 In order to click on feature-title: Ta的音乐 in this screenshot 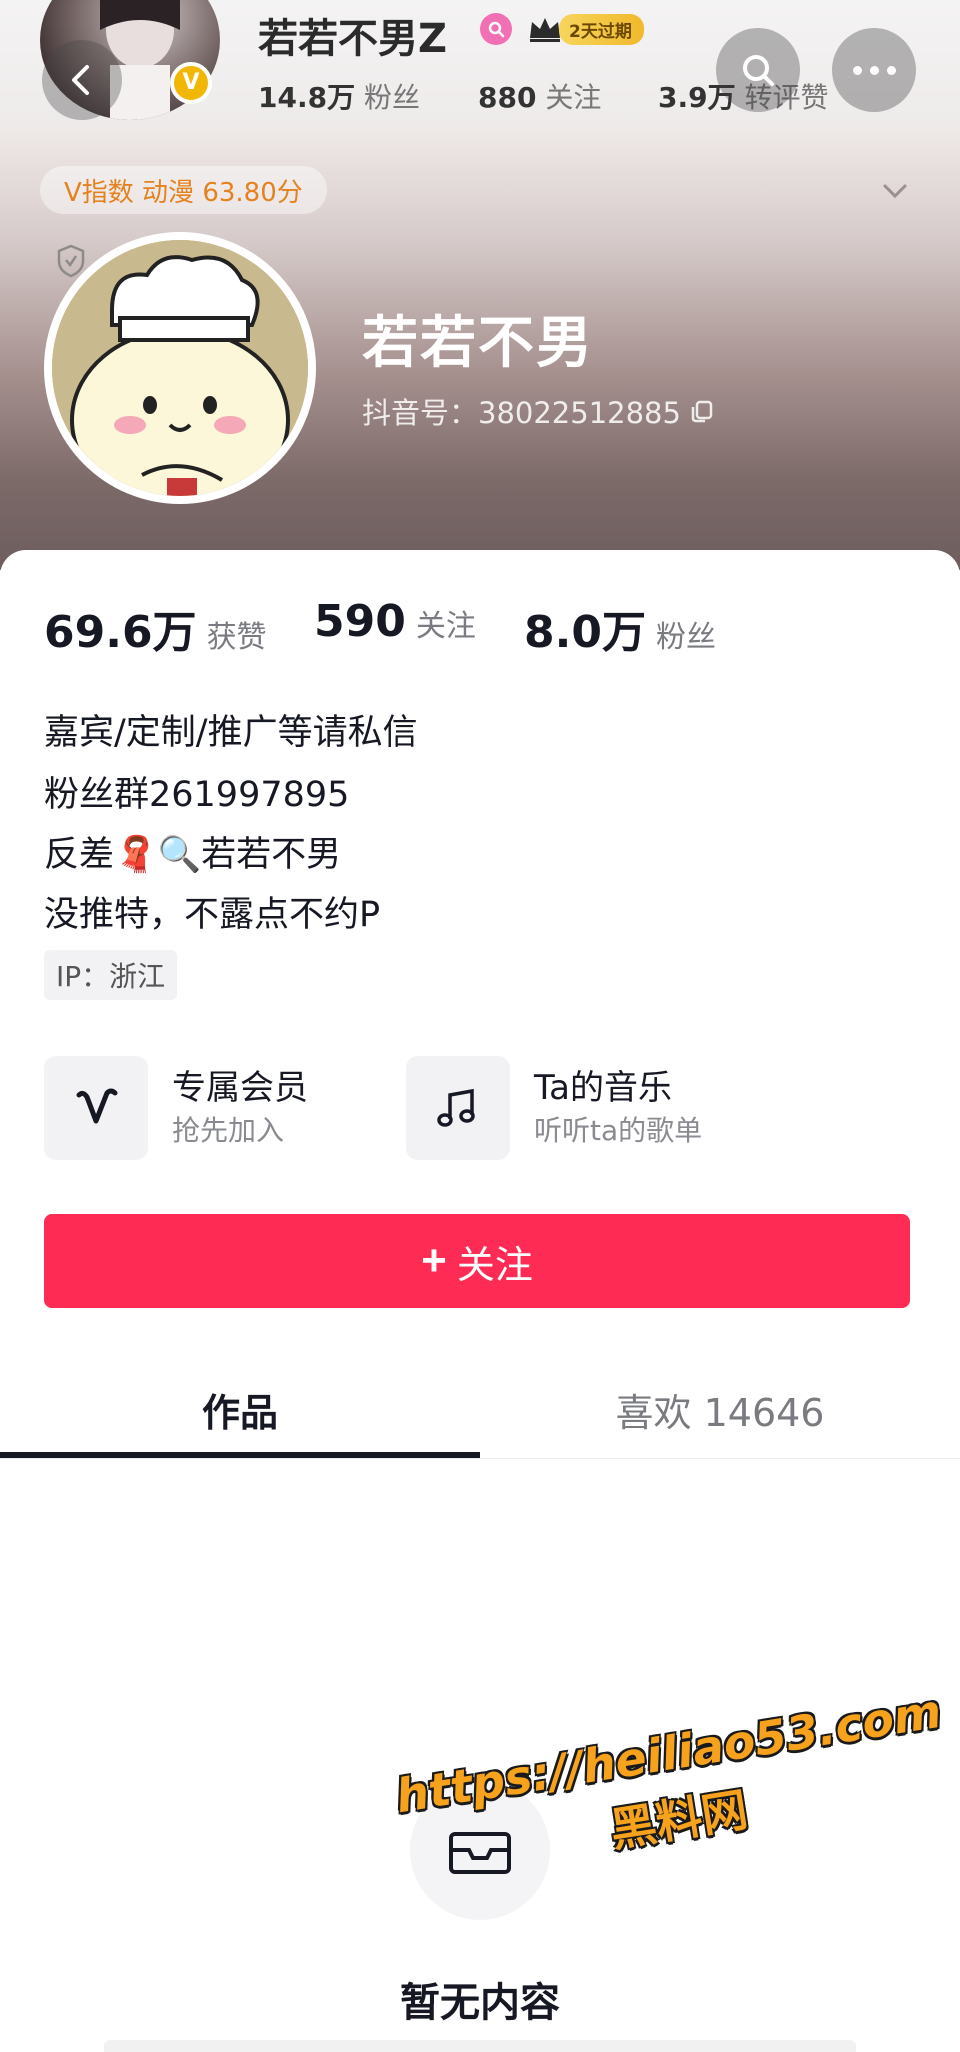, I will do `click(603, 1088)`.